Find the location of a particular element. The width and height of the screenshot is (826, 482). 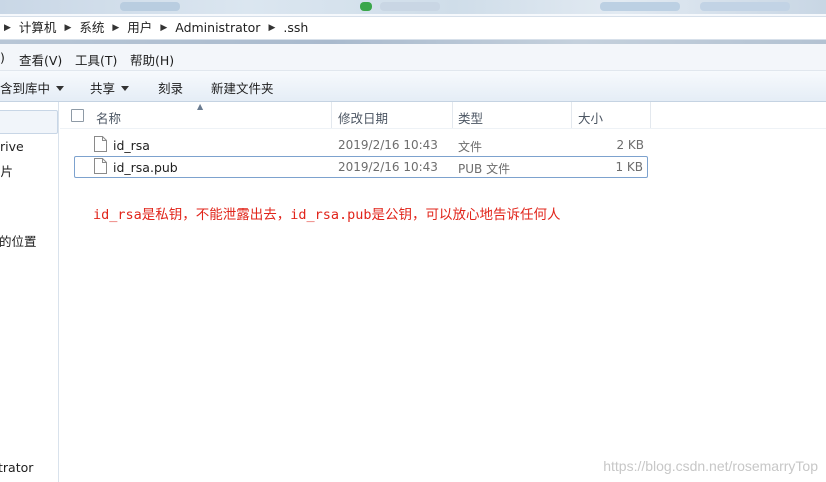

breadcrumb-ssh: .ssh is located at coordinates (295, 28).